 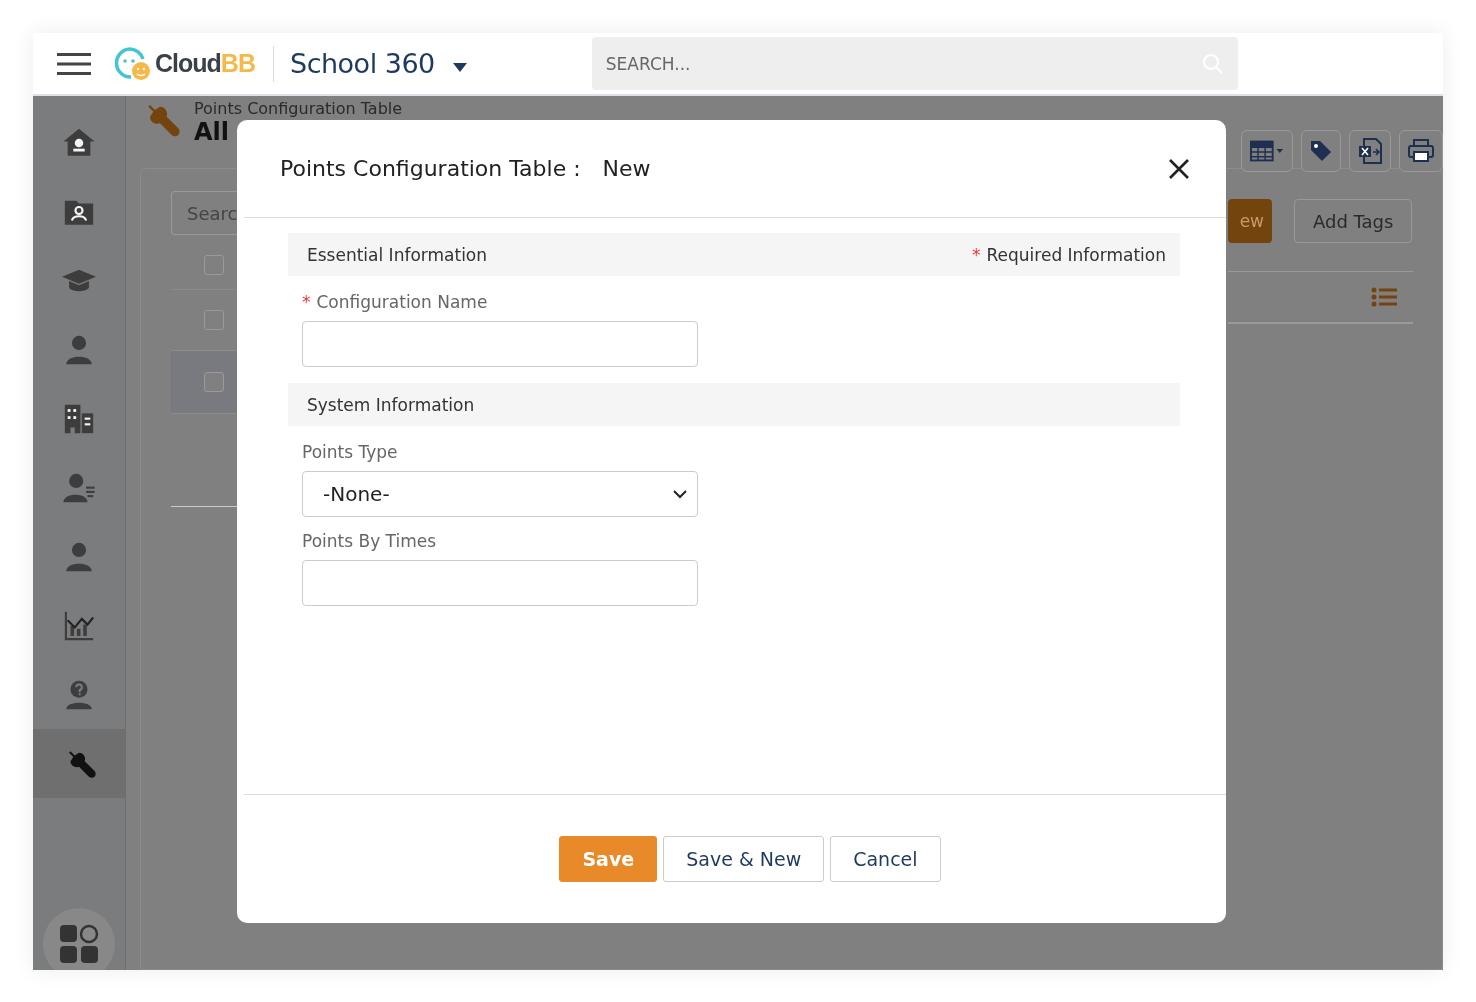 I want to click on close-button, so click(x=1179, y=168).